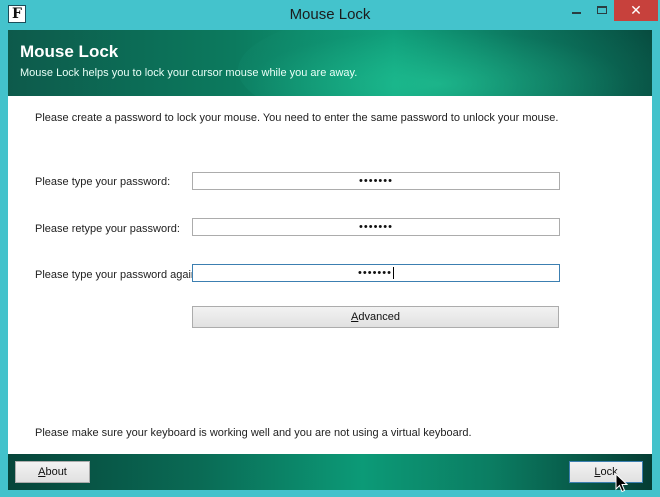 Image resolution: width=660 pixels, height=497 pixels. Describe the element at coordinates (622, 483) in the screenshot. I see `mouse-pointer-icon` at that location.